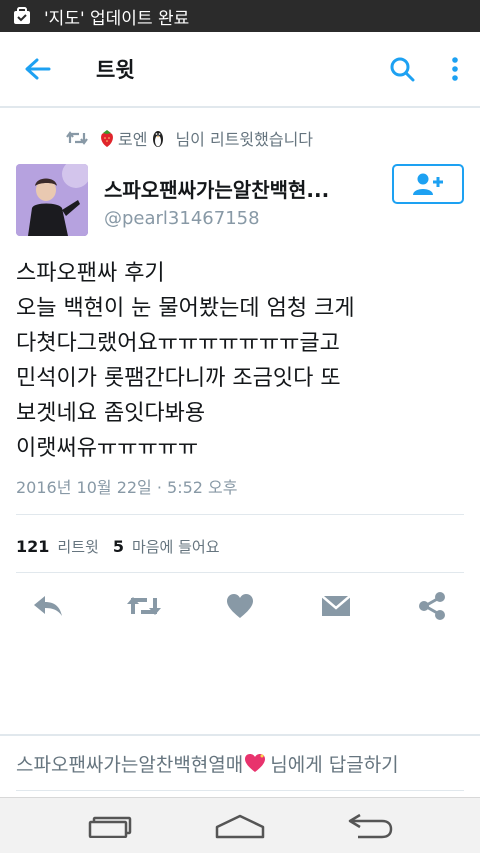 This screenshot has width=480, height=853. I want to click on share-button, so click(432, 606).